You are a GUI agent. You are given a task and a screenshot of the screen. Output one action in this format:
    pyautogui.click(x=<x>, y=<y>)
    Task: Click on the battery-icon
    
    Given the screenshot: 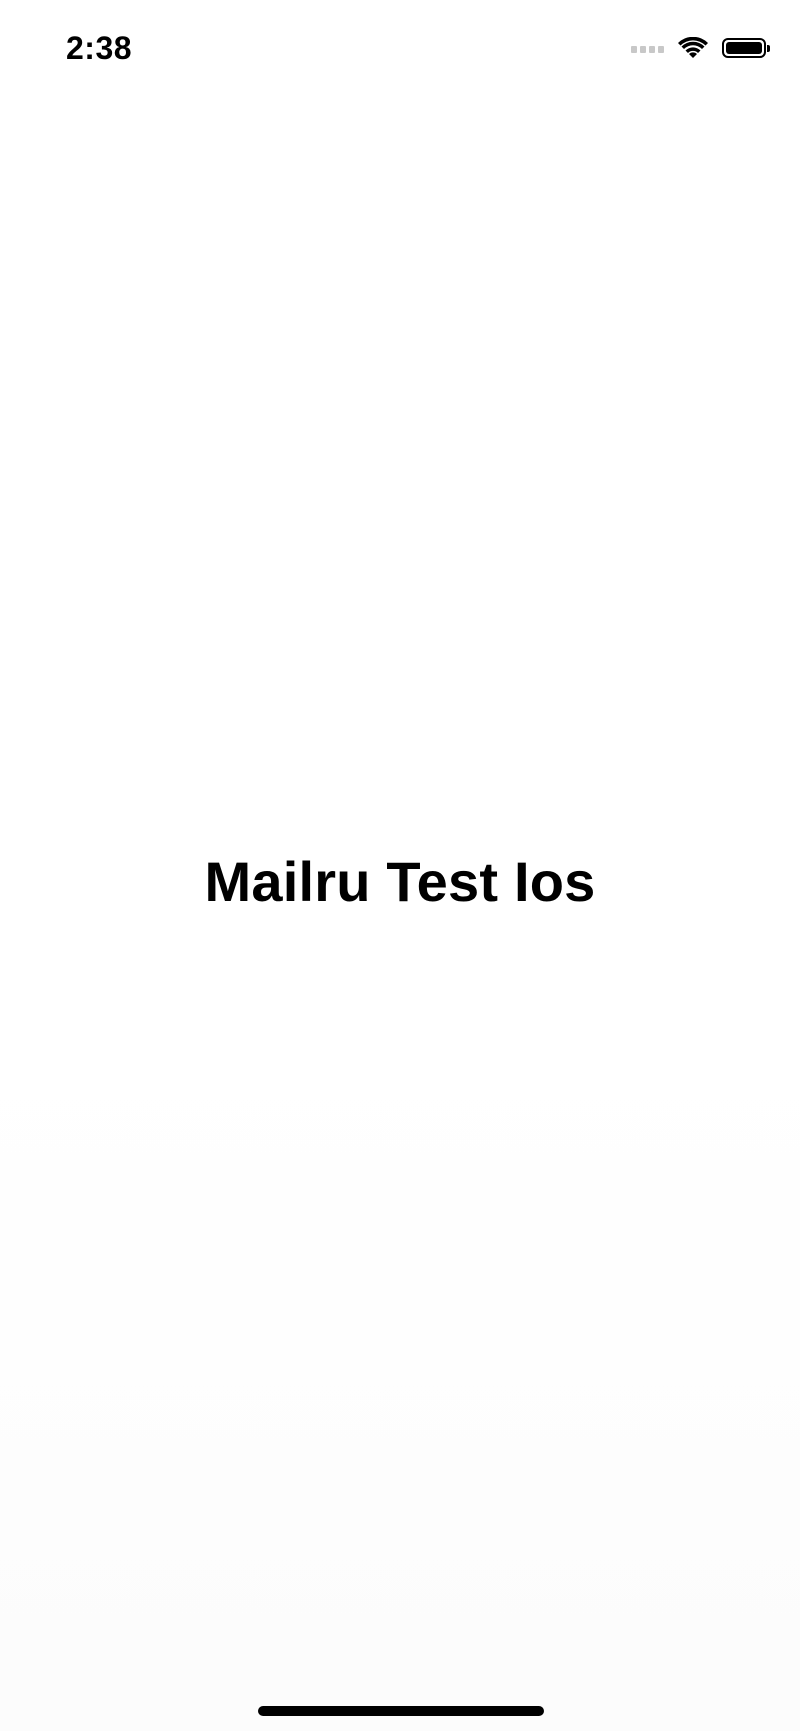 What is the action you would take?
    pyautogui.click(x=746, y=48)
    